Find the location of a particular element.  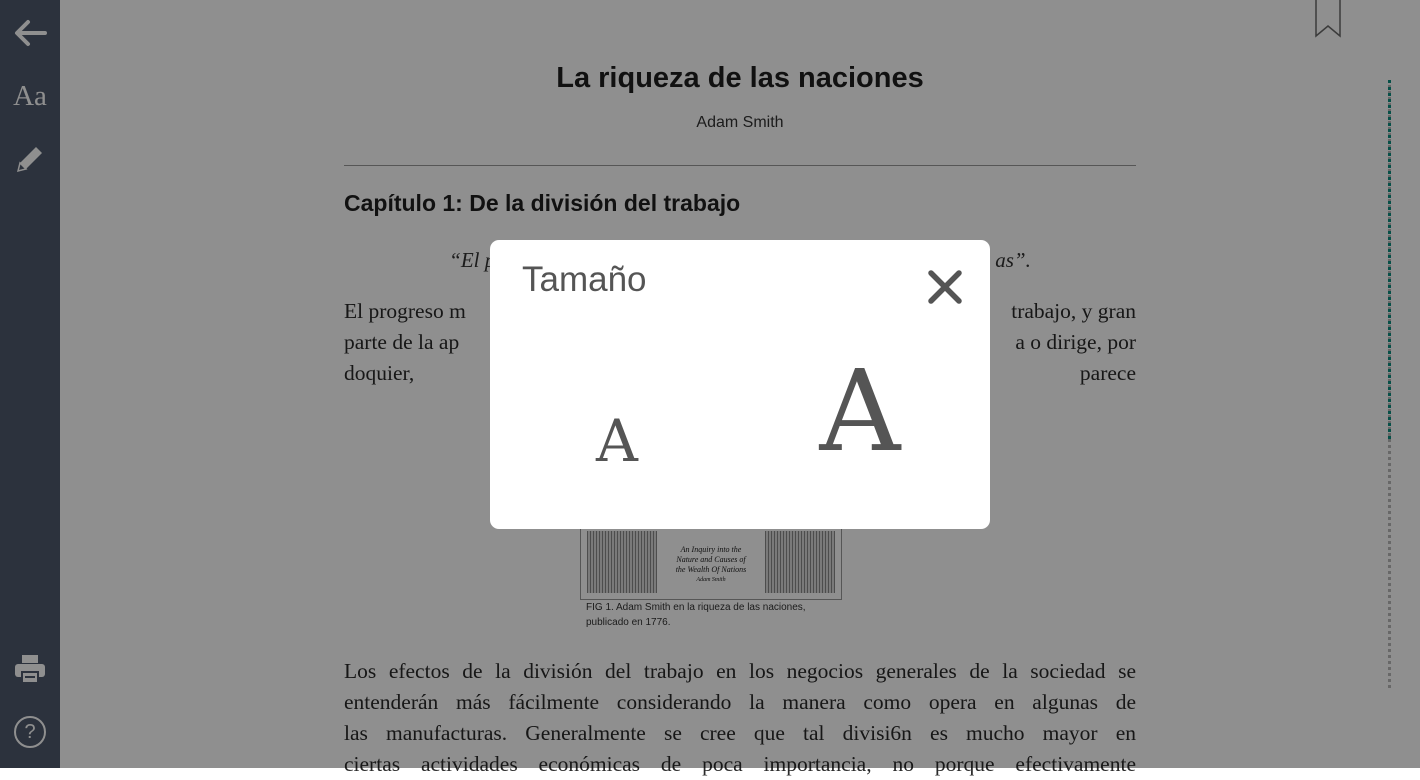

decrease-font-size-button: A is located at coordinates (617, 430).